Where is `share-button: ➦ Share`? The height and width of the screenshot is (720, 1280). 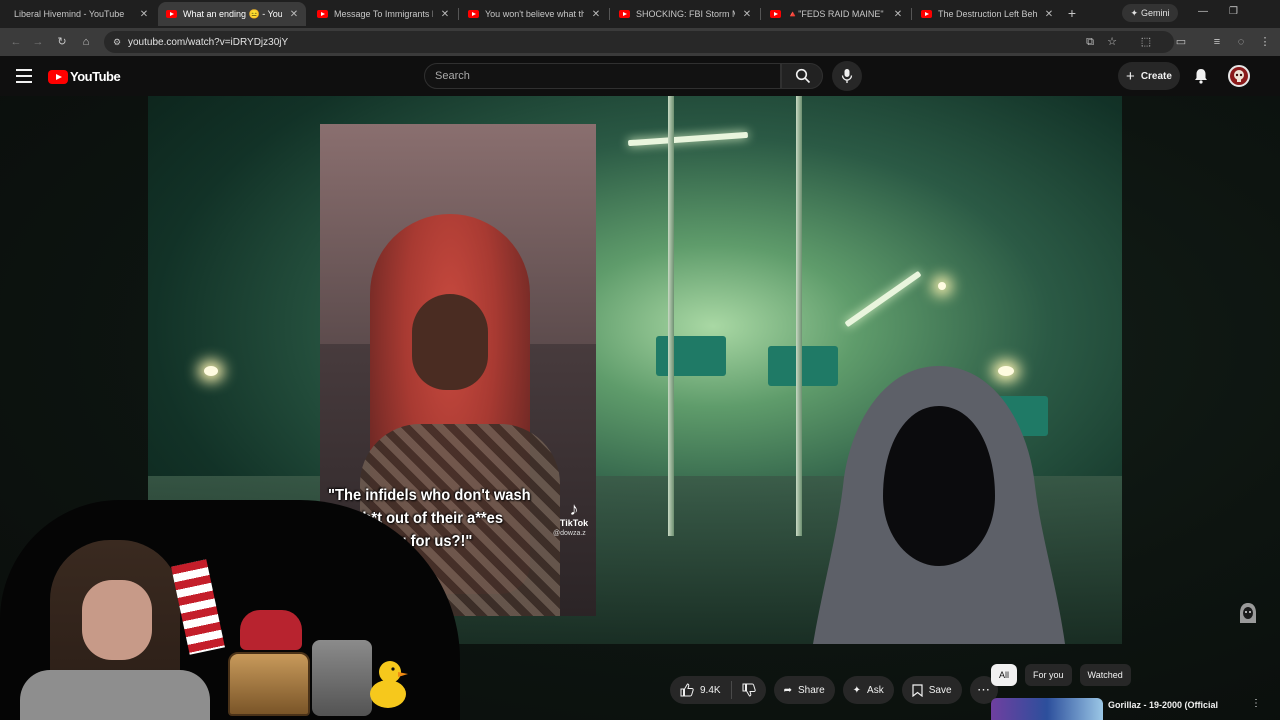
share-button: ➦ Share is located at coordinates (804, 690).